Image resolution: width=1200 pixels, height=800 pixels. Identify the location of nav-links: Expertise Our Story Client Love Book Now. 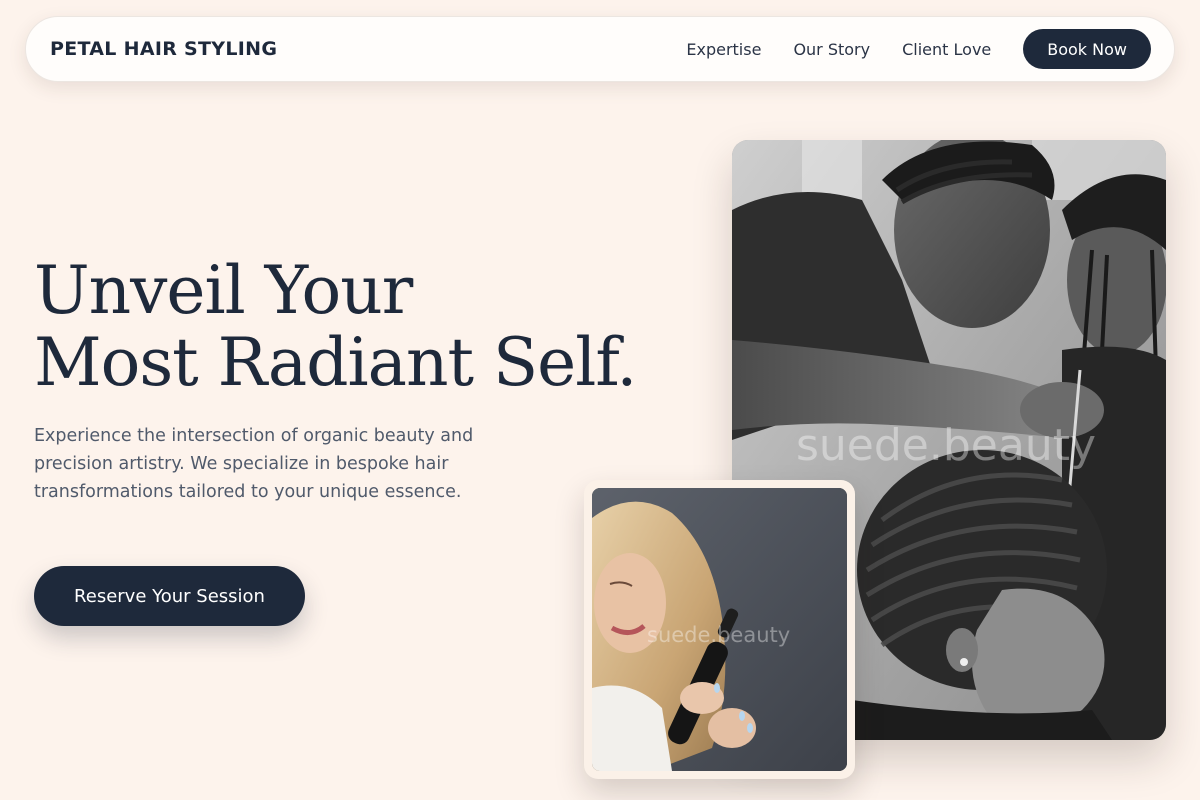
(918, 49).